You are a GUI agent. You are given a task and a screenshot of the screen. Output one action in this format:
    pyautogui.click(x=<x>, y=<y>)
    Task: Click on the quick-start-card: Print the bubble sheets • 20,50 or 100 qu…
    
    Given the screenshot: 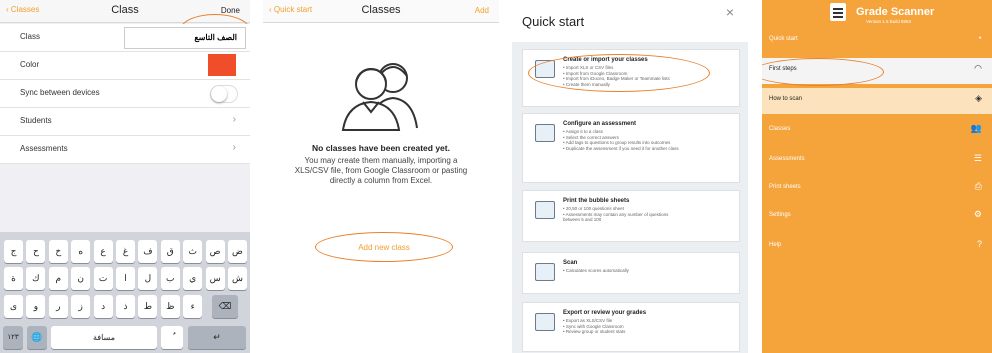 What is the action you would take?
    pyautogui.click(x=631, y=216)
    